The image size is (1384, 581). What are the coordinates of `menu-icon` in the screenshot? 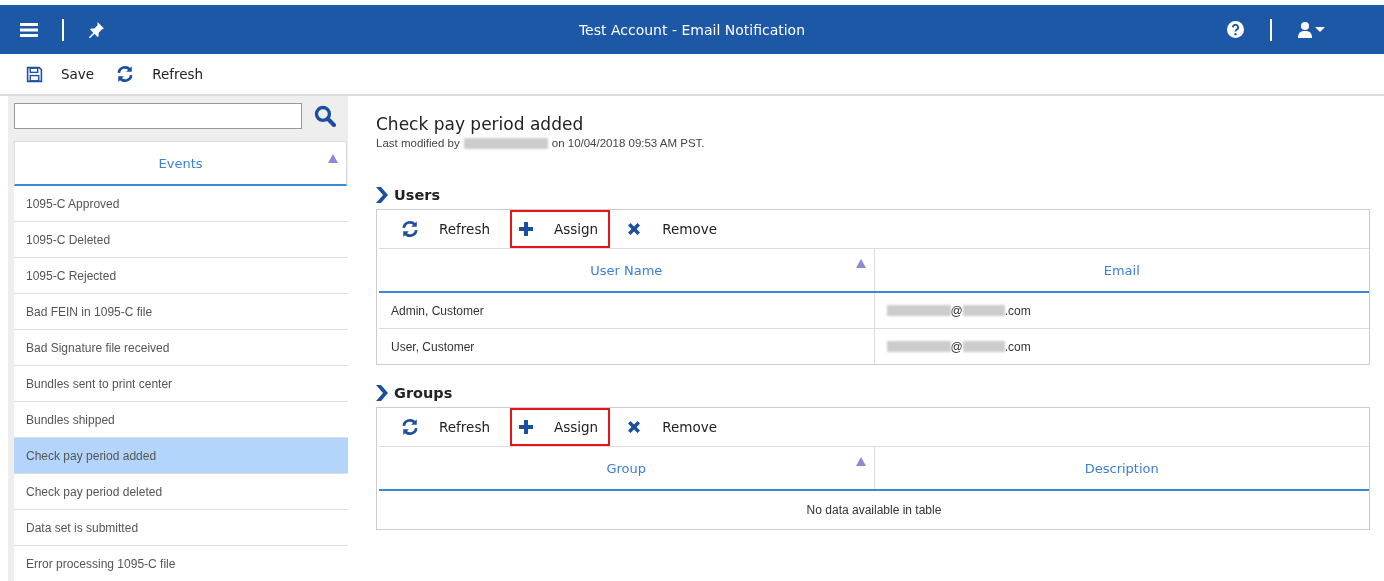 It's located at (29, 29).